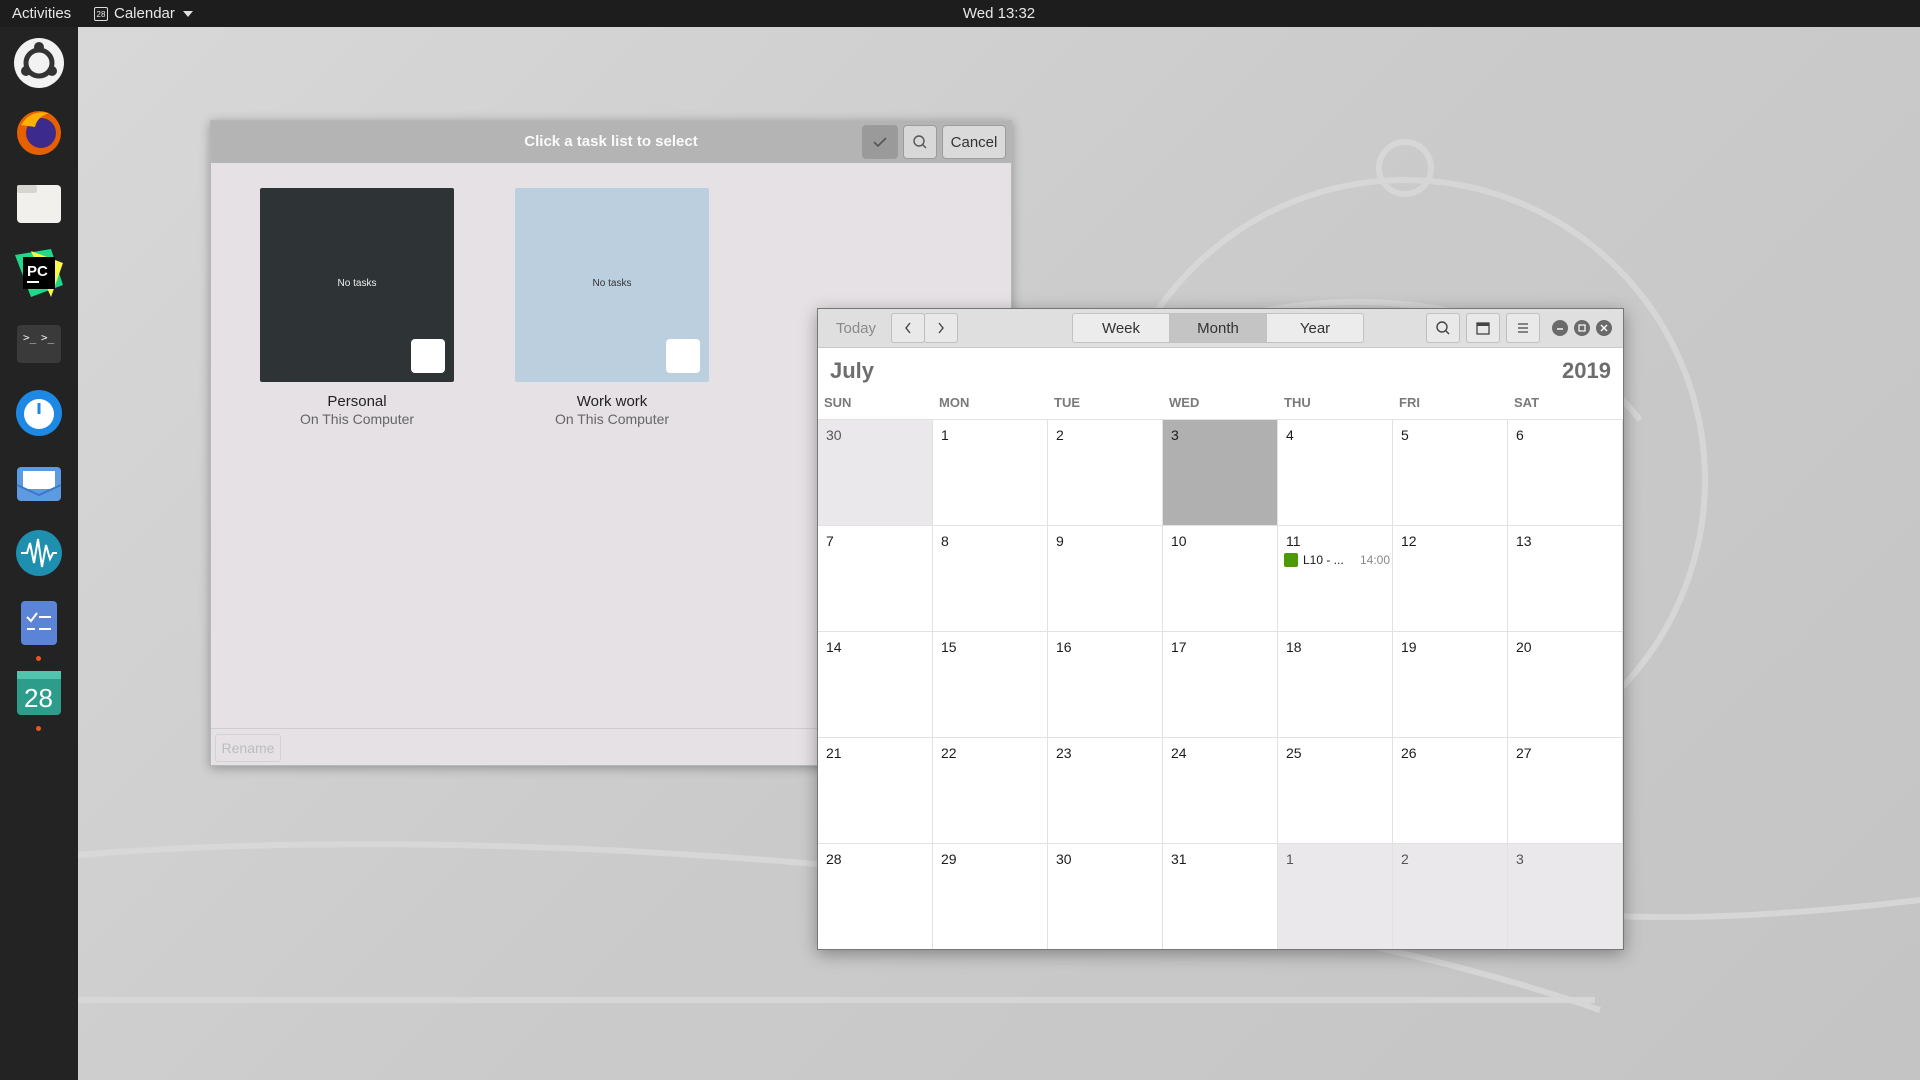  I want to click on day-number: 1, so click(945, 435).